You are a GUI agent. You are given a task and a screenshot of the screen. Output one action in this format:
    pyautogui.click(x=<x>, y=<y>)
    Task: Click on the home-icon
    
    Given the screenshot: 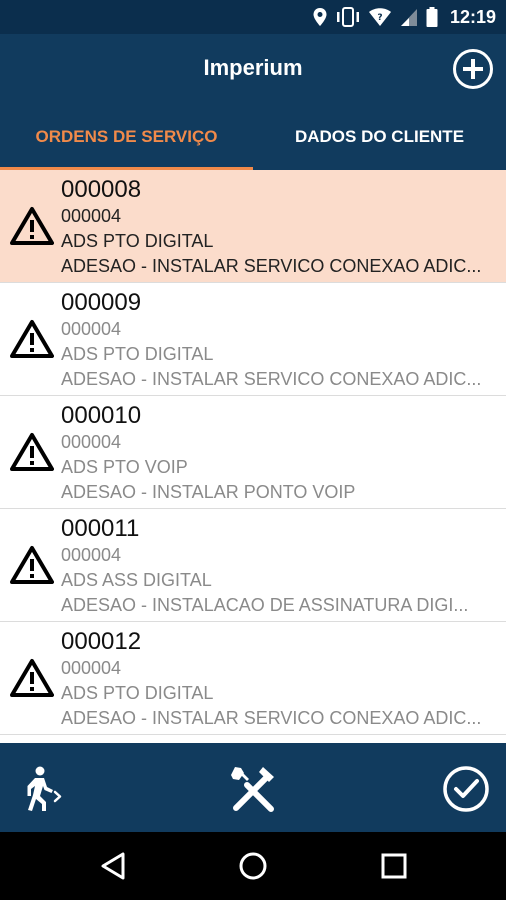 What is the action you would take?
    pyautogui.click(x=253, y=866)
    